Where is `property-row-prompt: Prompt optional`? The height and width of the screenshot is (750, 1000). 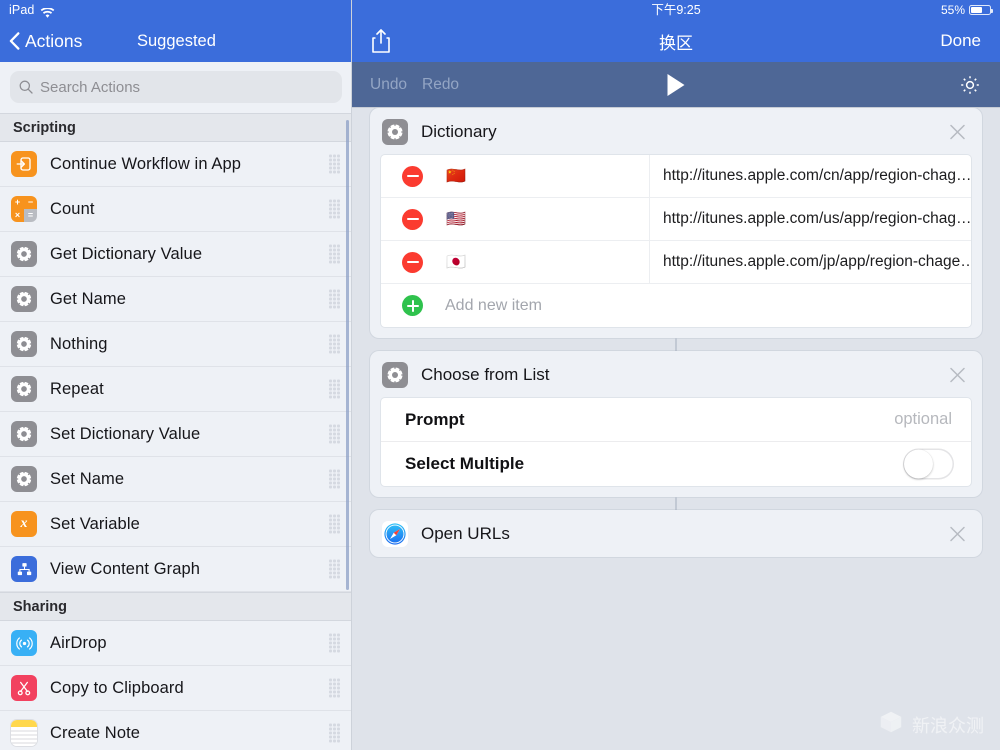
property-row-prompt: Prompt optional is located at coordinates (676, 420).